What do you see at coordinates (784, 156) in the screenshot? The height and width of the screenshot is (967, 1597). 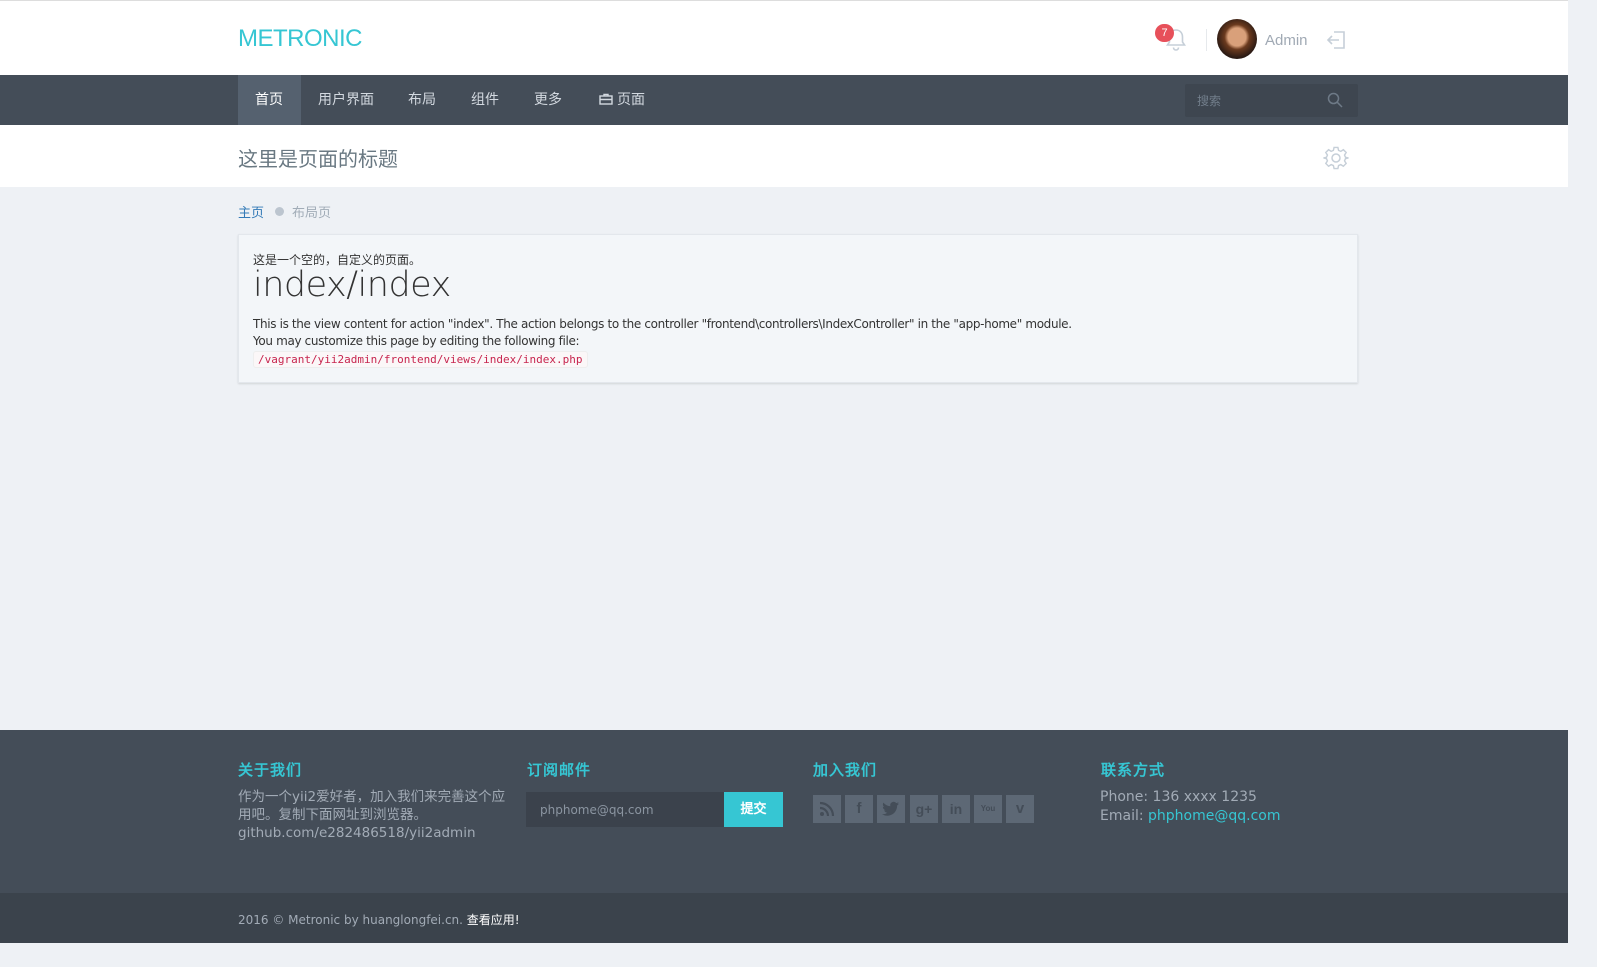 I see `page-head: 这里是页面的标题` at bounding box center [784, 156].